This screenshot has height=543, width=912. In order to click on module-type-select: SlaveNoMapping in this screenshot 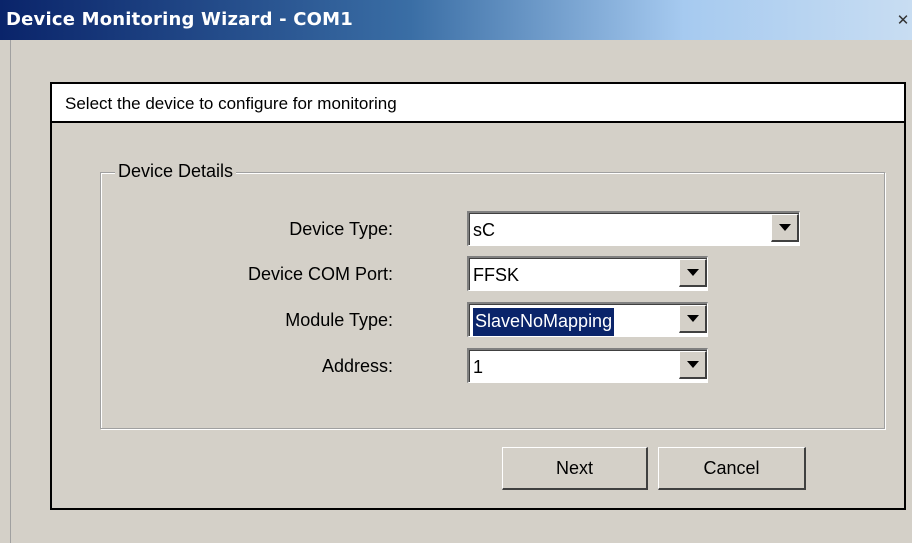, I will do `click(587, 319)`.